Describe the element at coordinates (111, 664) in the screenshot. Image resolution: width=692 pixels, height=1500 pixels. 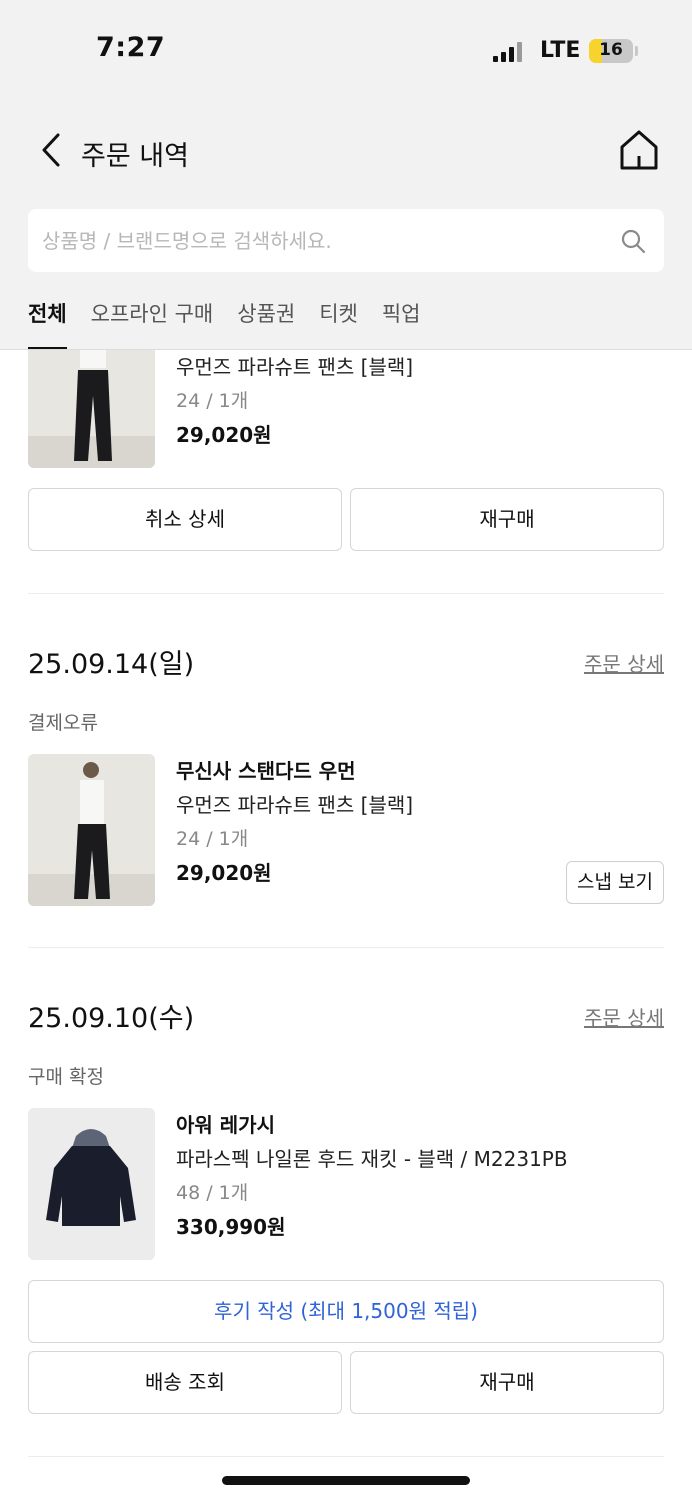
I see `order-date: 25.09.14(일)` at that location.